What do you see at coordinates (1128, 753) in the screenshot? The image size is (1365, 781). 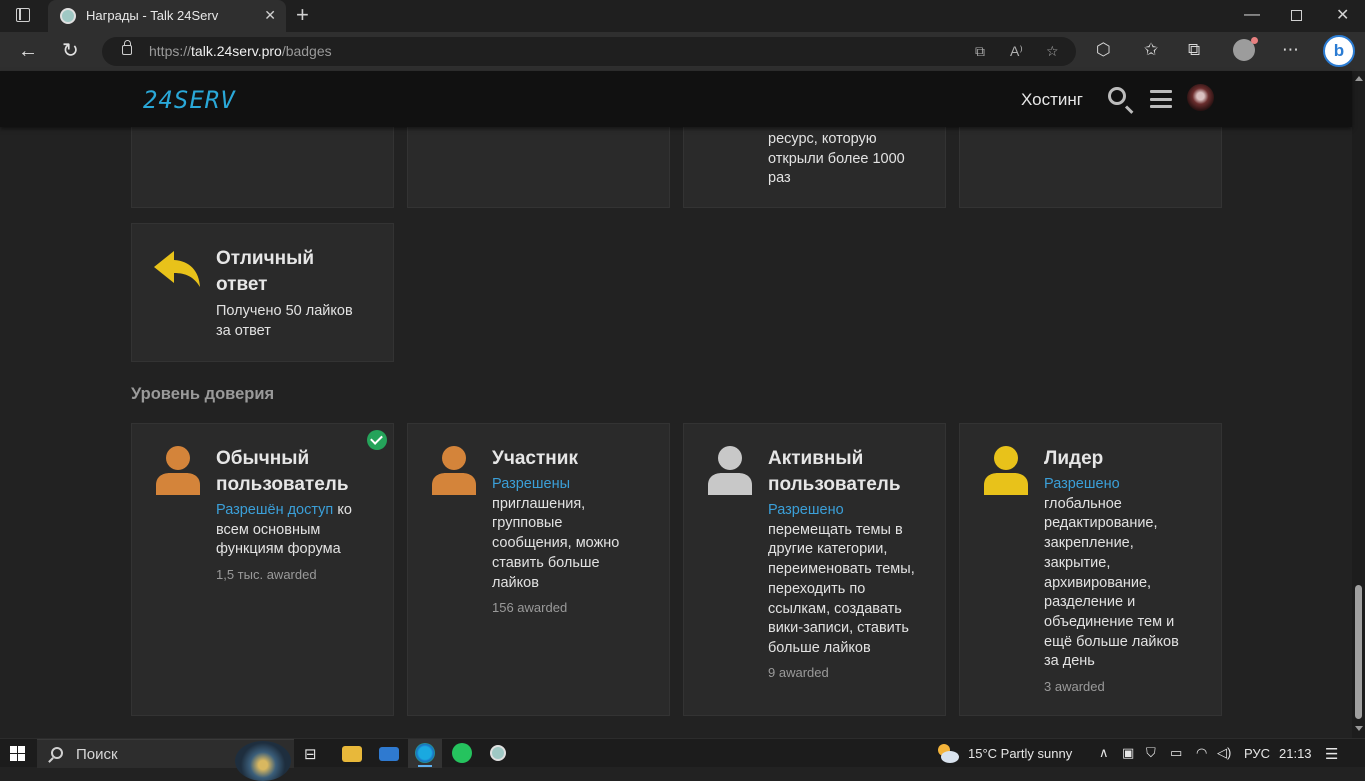 I see `meet-now-icon: ▣` at bounding box center [1128, 753].